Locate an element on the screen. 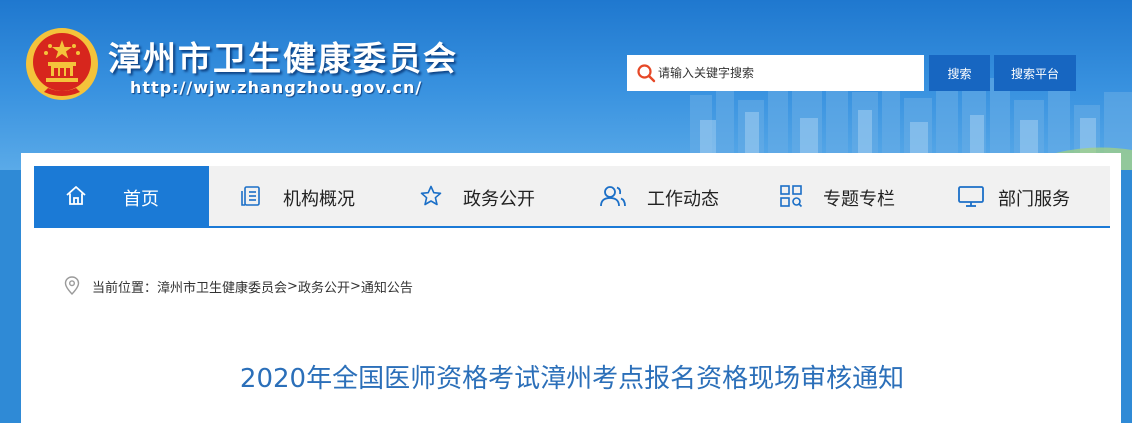 This screenshot has width=1132, height=423. nav-item-home: 首页 is located at coordinates (121, 196).